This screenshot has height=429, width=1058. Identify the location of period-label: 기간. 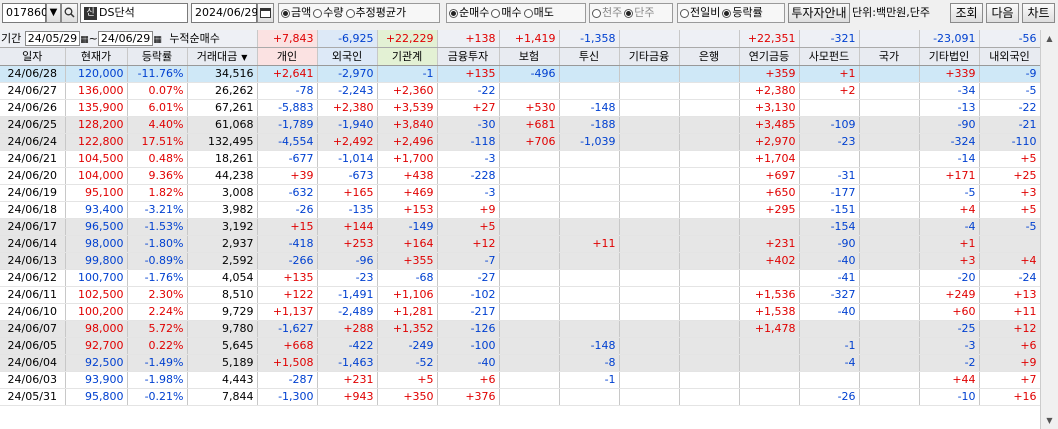
(11, 39).